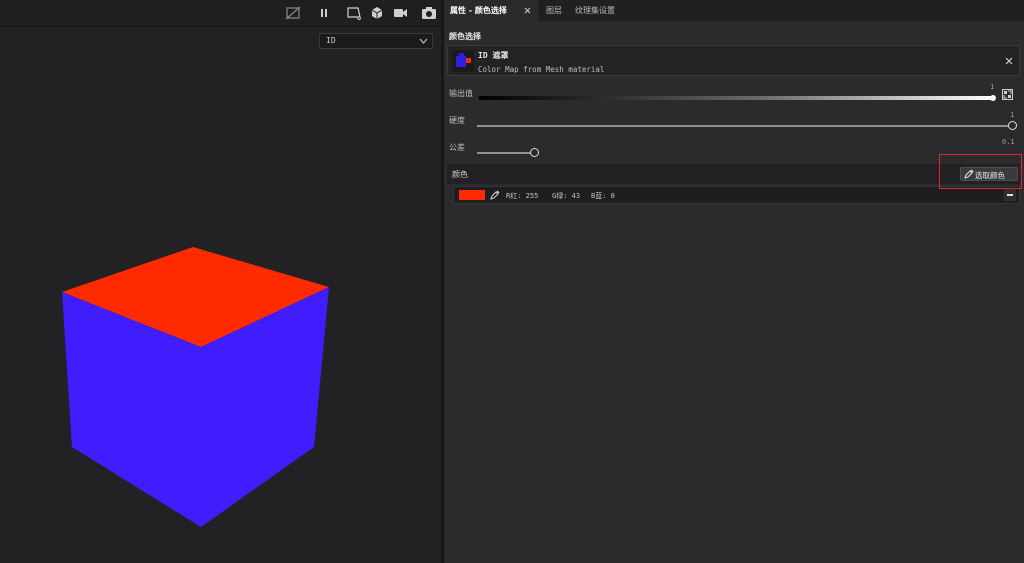 Image resolution: width=1024 pixels, height=563 pixels. I want to click on output-value-slider, so click(737, 98).